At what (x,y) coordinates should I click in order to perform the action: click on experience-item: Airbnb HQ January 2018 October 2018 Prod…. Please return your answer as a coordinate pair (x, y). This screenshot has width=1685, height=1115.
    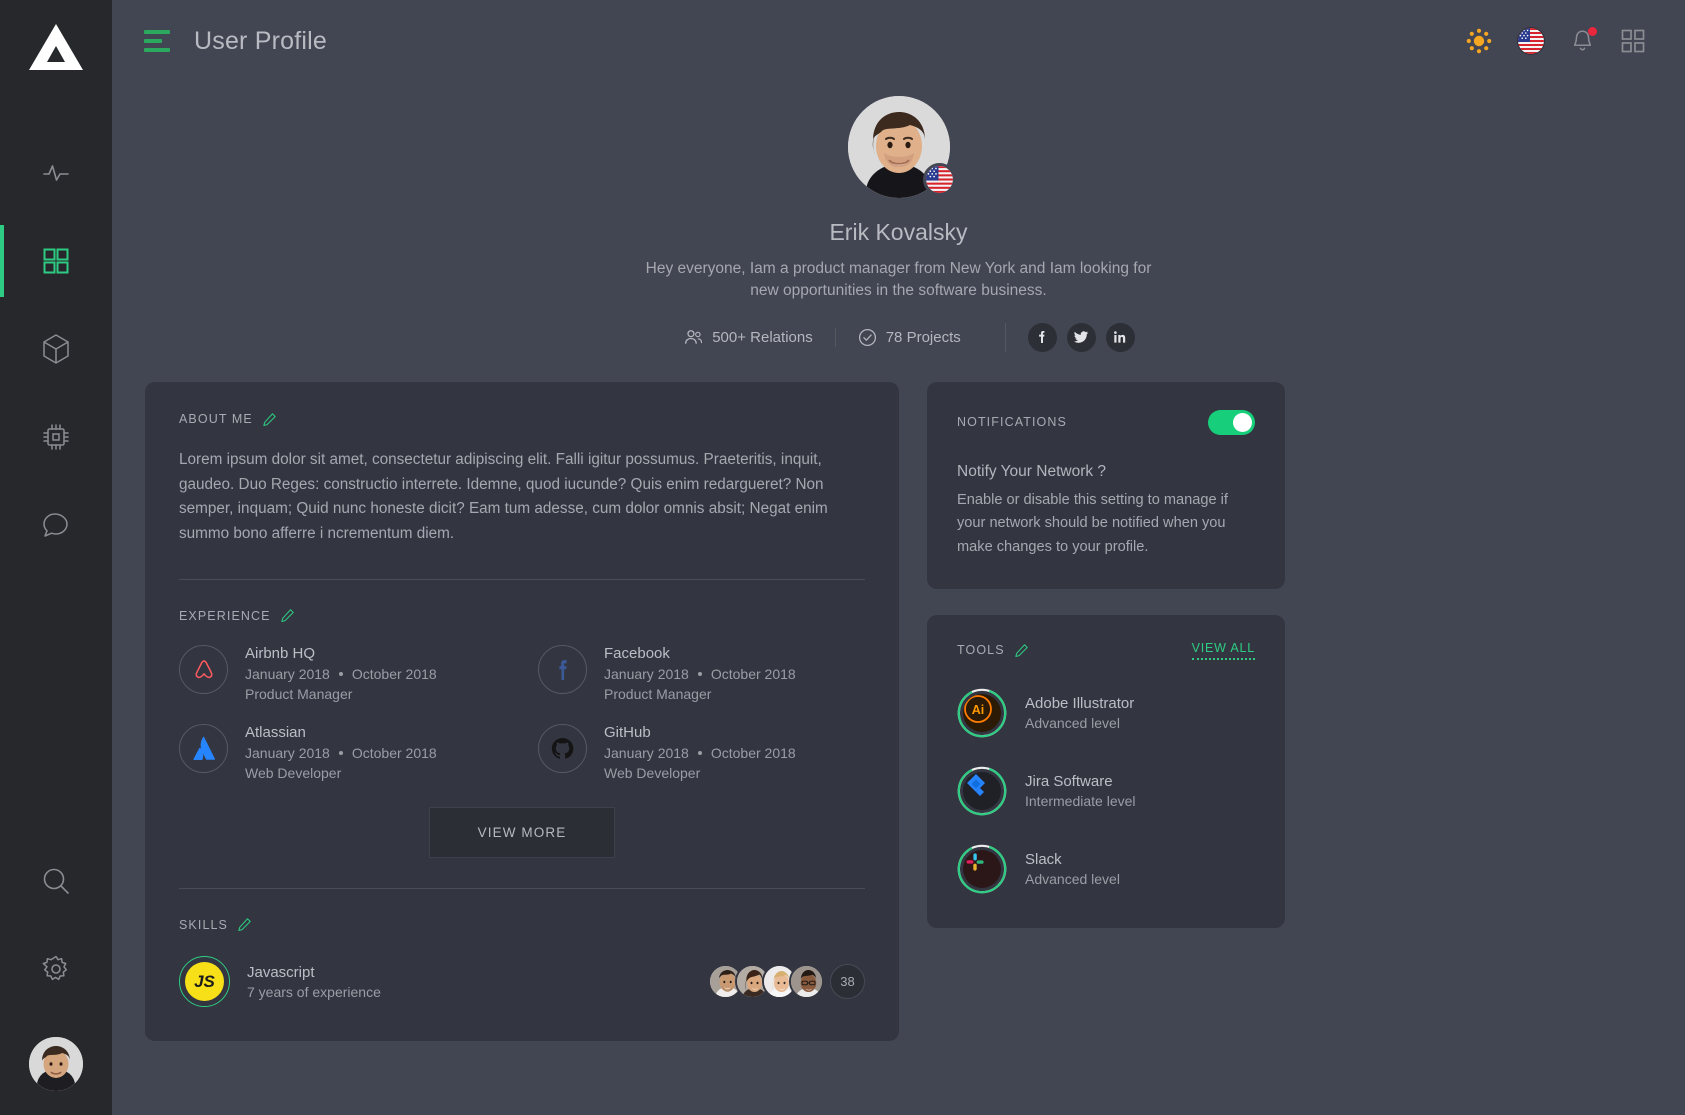
    Looking at the image, I should click on (342, 673).